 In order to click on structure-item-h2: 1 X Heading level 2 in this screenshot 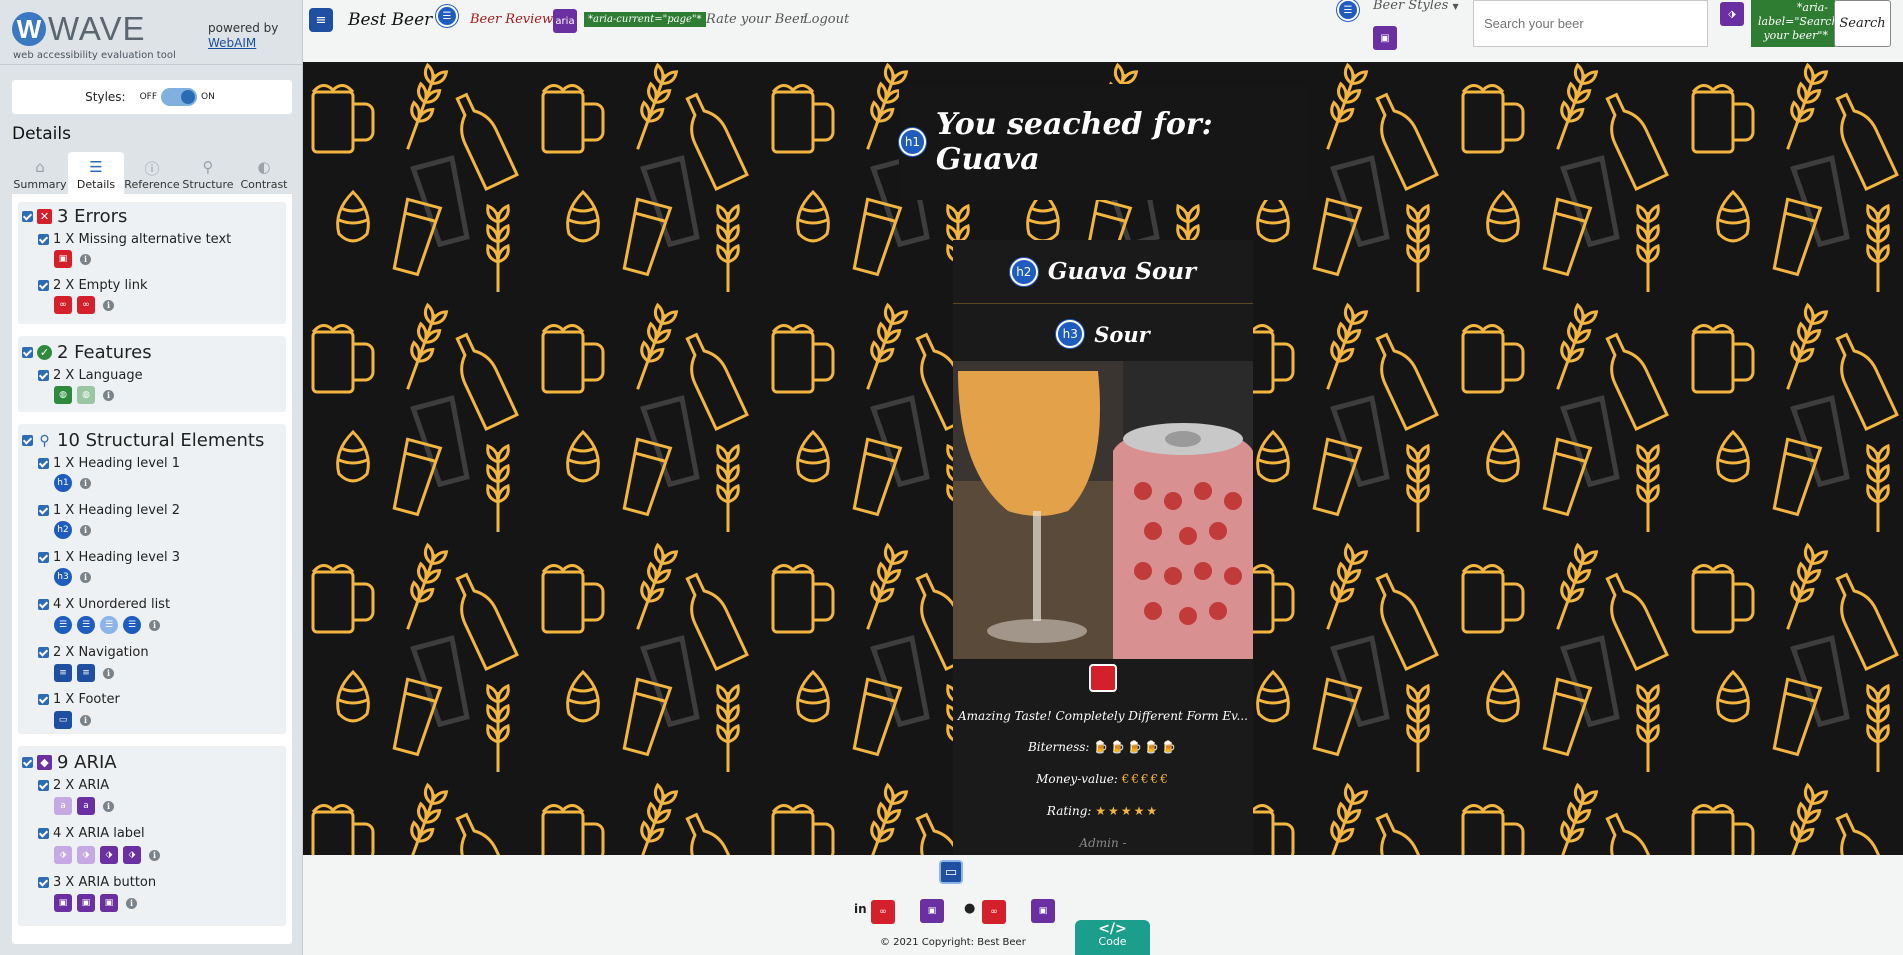, I will do `click(109, 510)`.